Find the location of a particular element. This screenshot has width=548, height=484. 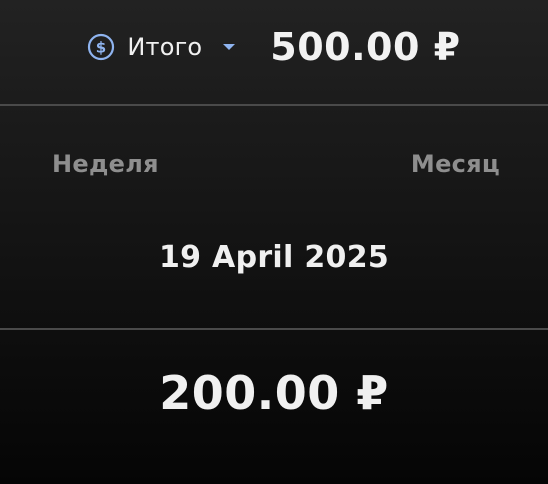

dollar-circle-icon: $ is located at coordinates (101, 47).